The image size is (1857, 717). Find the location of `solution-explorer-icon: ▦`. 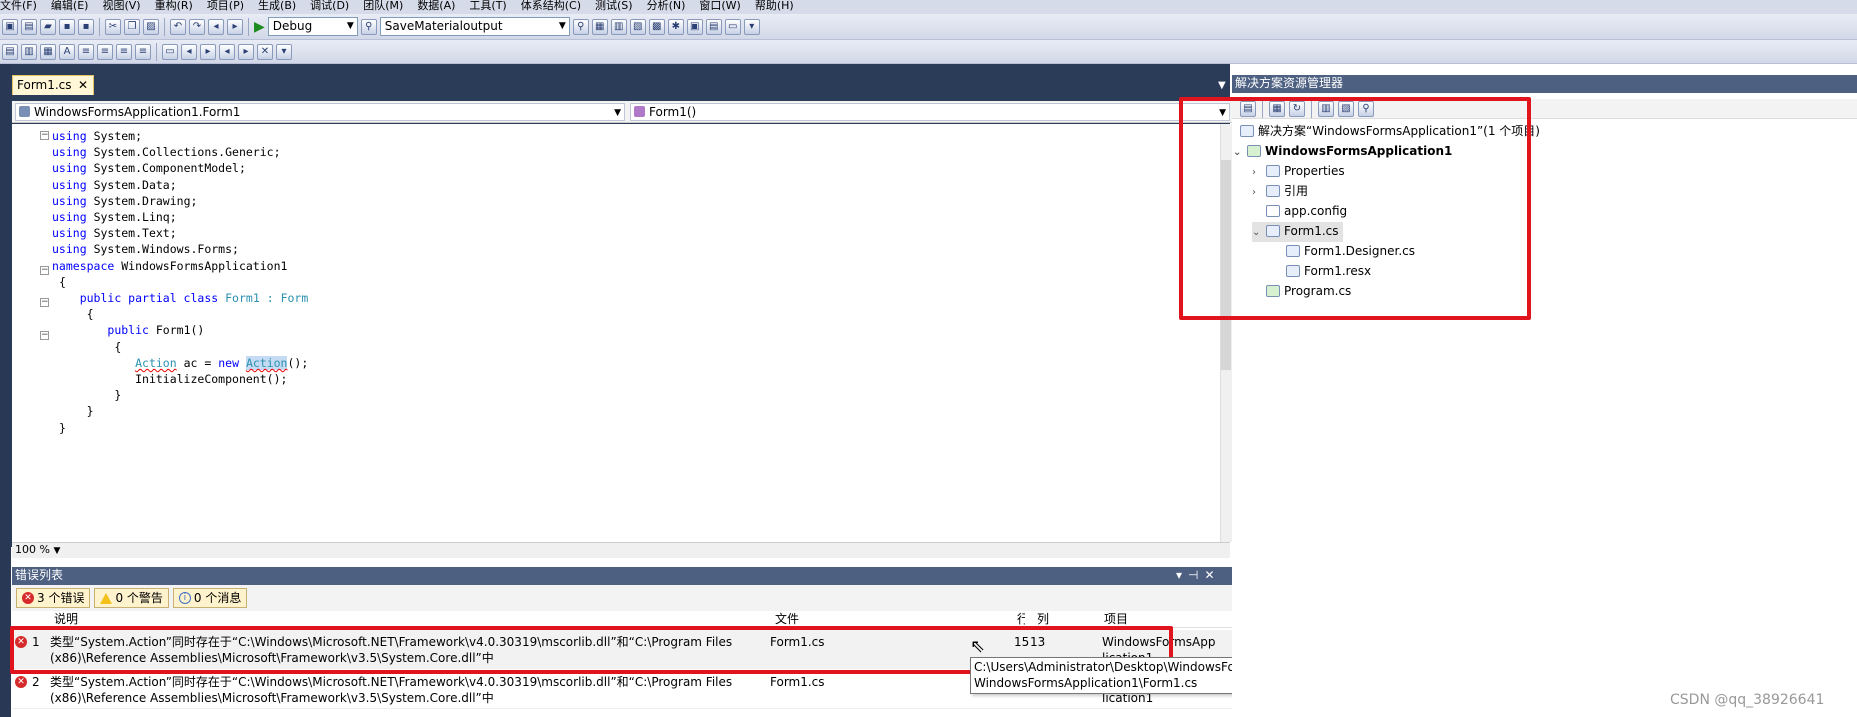

solution-explorer-icon: ▦ is located at coordinates (599, 26).